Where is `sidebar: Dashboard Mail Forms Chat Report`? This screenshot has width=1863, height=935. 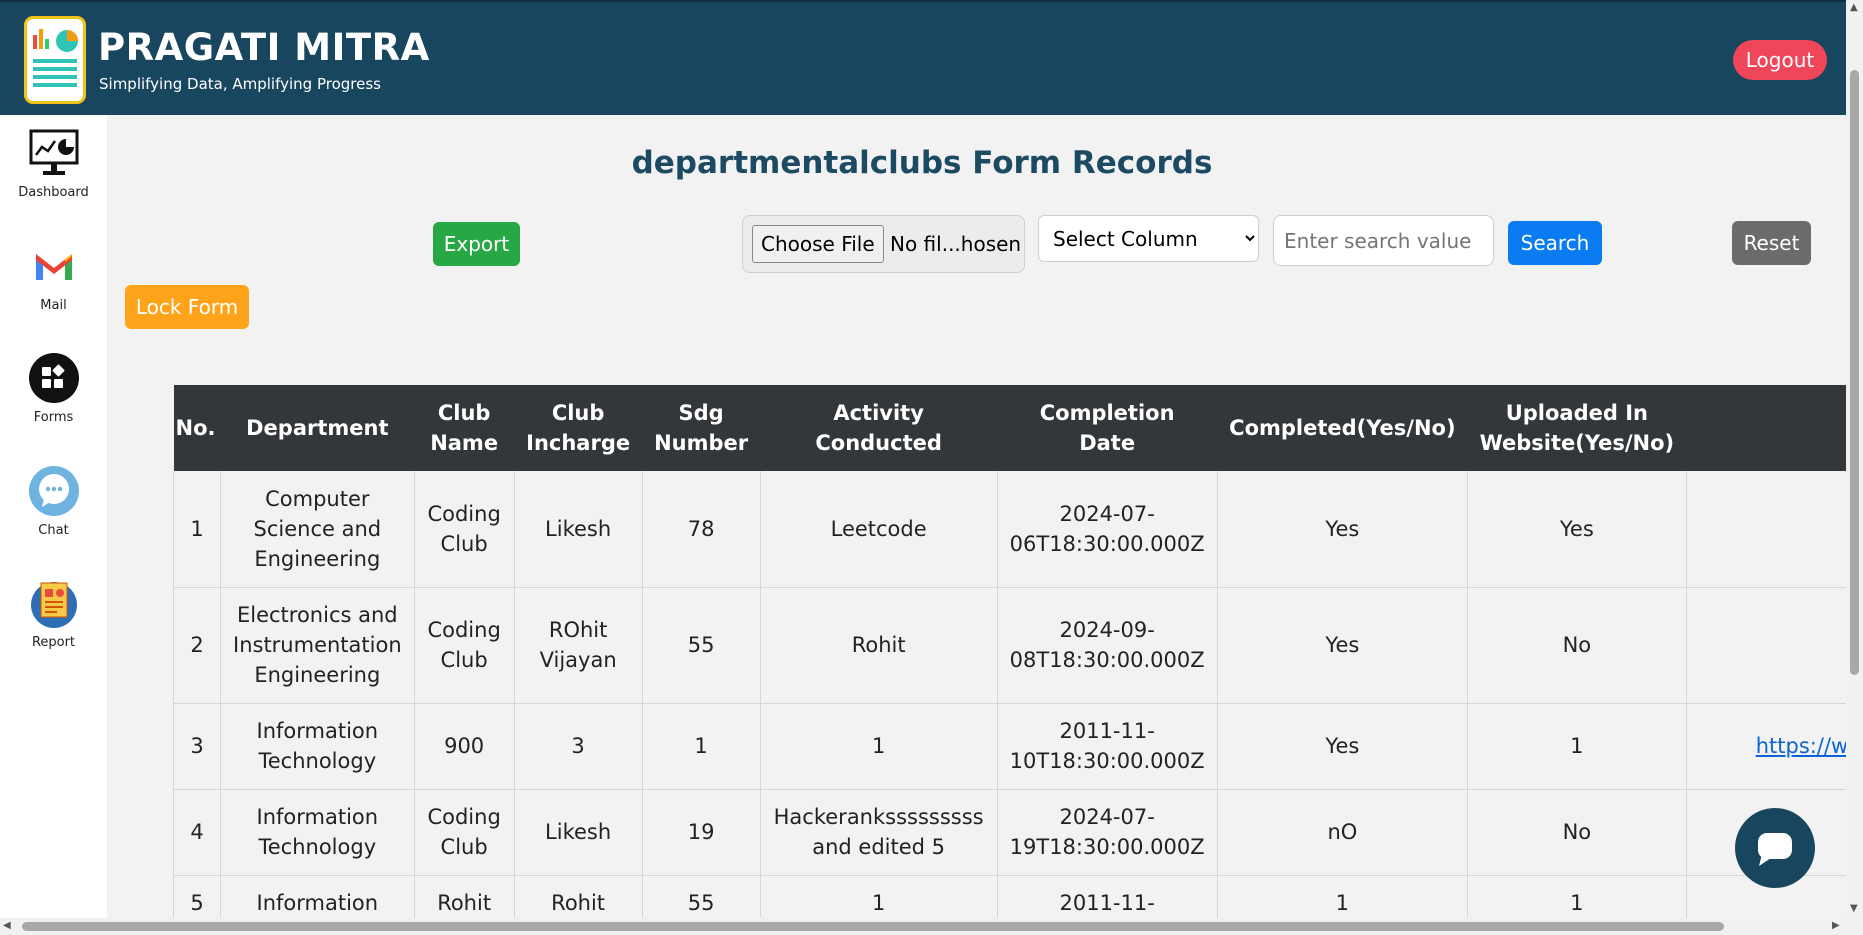
sidebar: Dashboard Mail Forms Chat Report is located at coordinates (53, 517).